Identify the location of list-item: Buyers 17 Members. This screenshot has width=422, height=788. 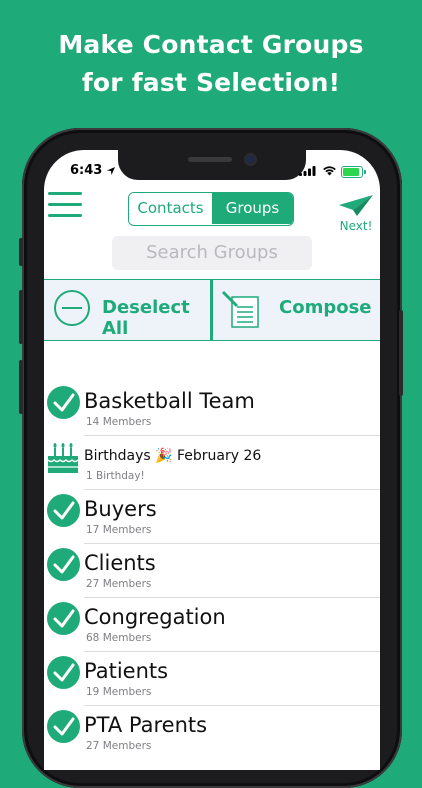
(212, 517).